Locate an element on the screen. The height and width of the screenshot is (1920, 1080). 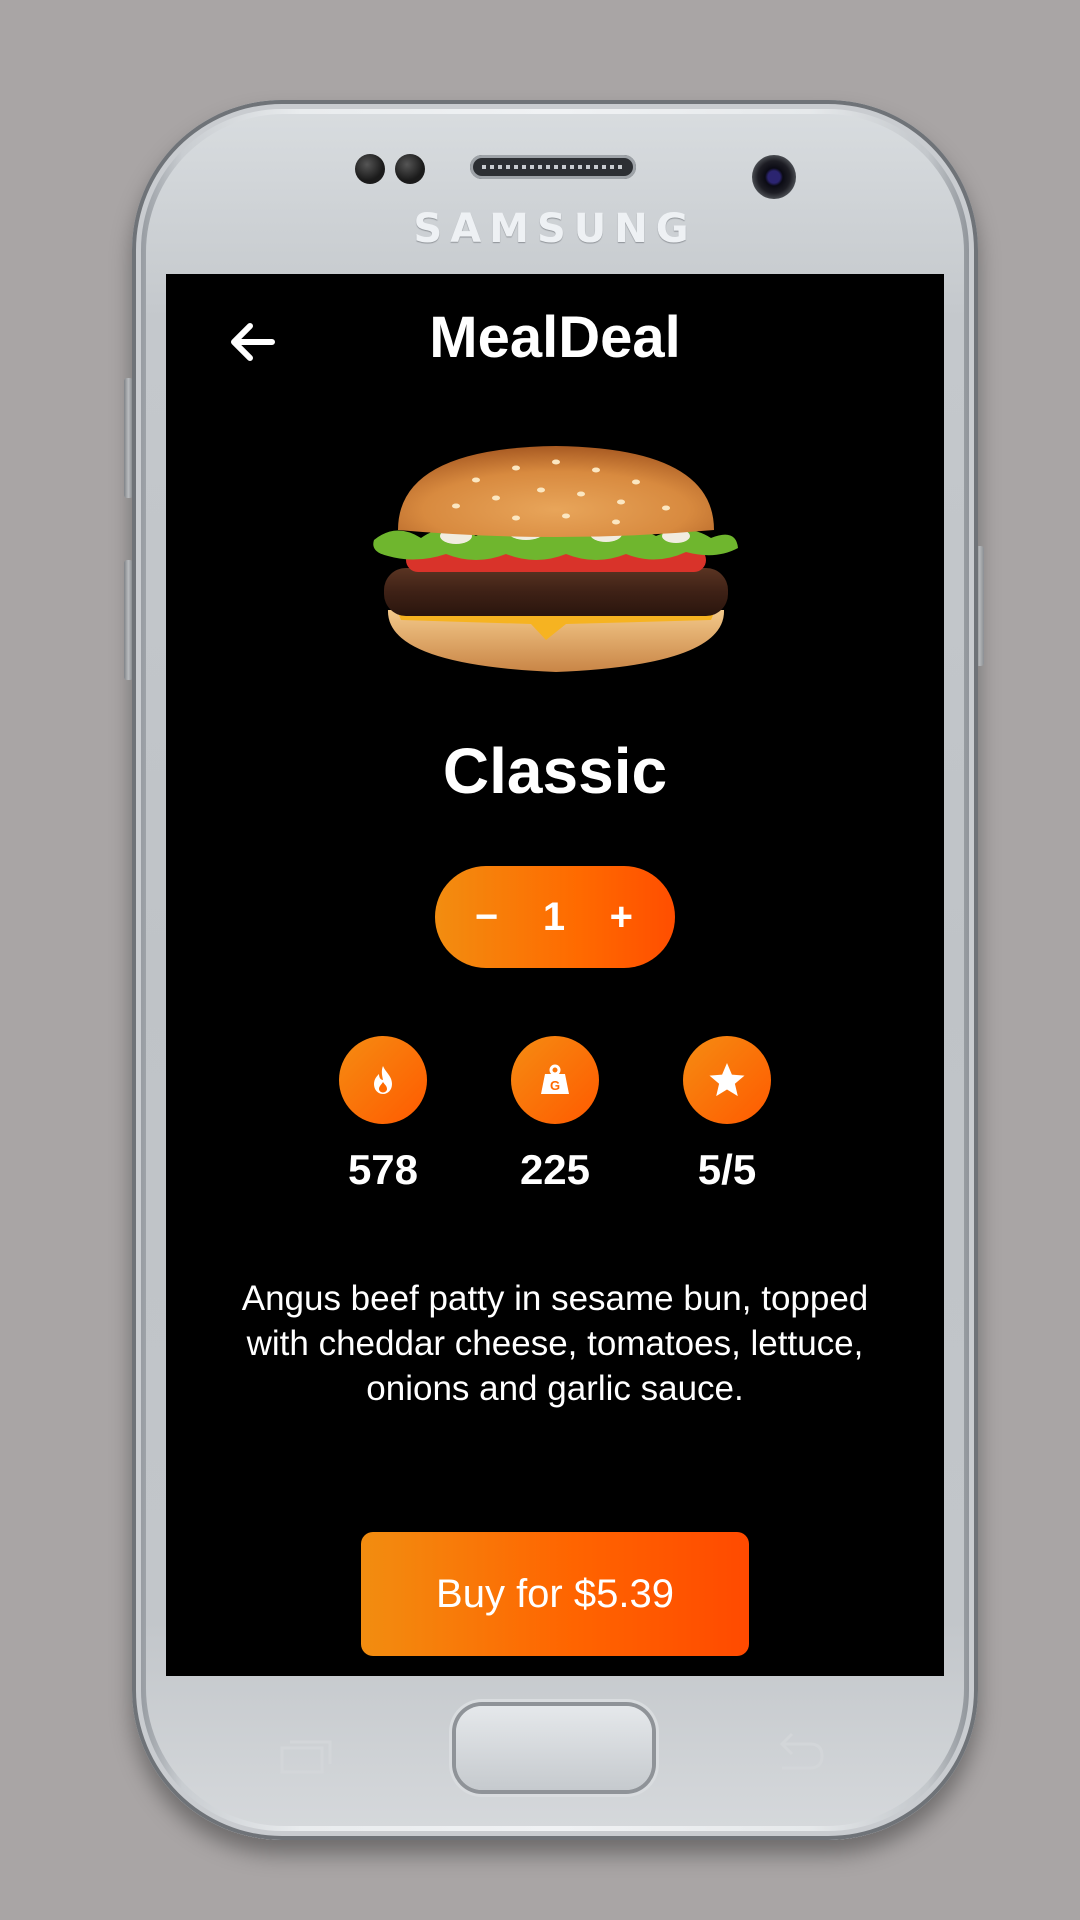
stat-rating-badge is located at coordinates (727, 1080).